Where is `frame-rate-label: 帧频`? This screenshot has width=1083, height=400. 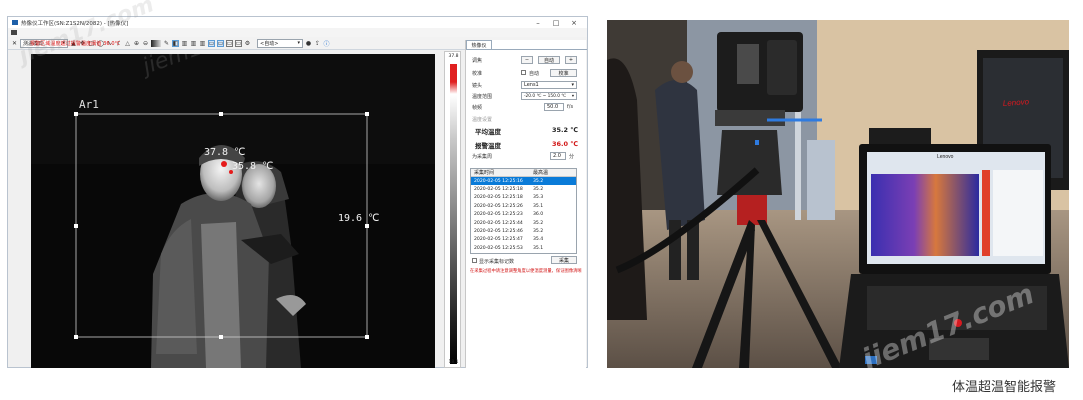 frame-rate-label: 帧频 is located at coordinates (477, 108).